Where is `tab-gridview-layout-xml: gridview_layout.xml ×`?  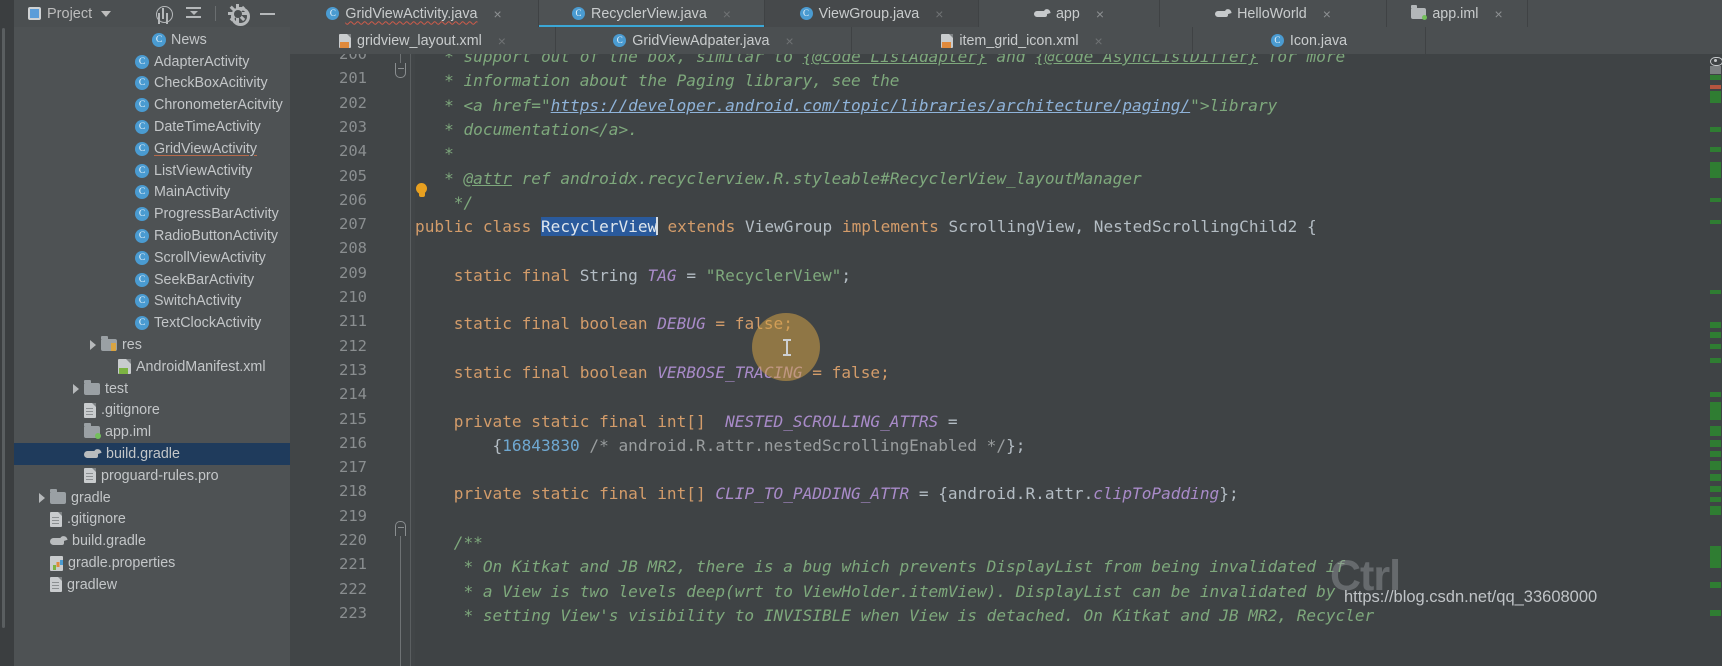 tab-gridview-layout-xml: gridview_layout.xml × is located at coordinates (422, 40).